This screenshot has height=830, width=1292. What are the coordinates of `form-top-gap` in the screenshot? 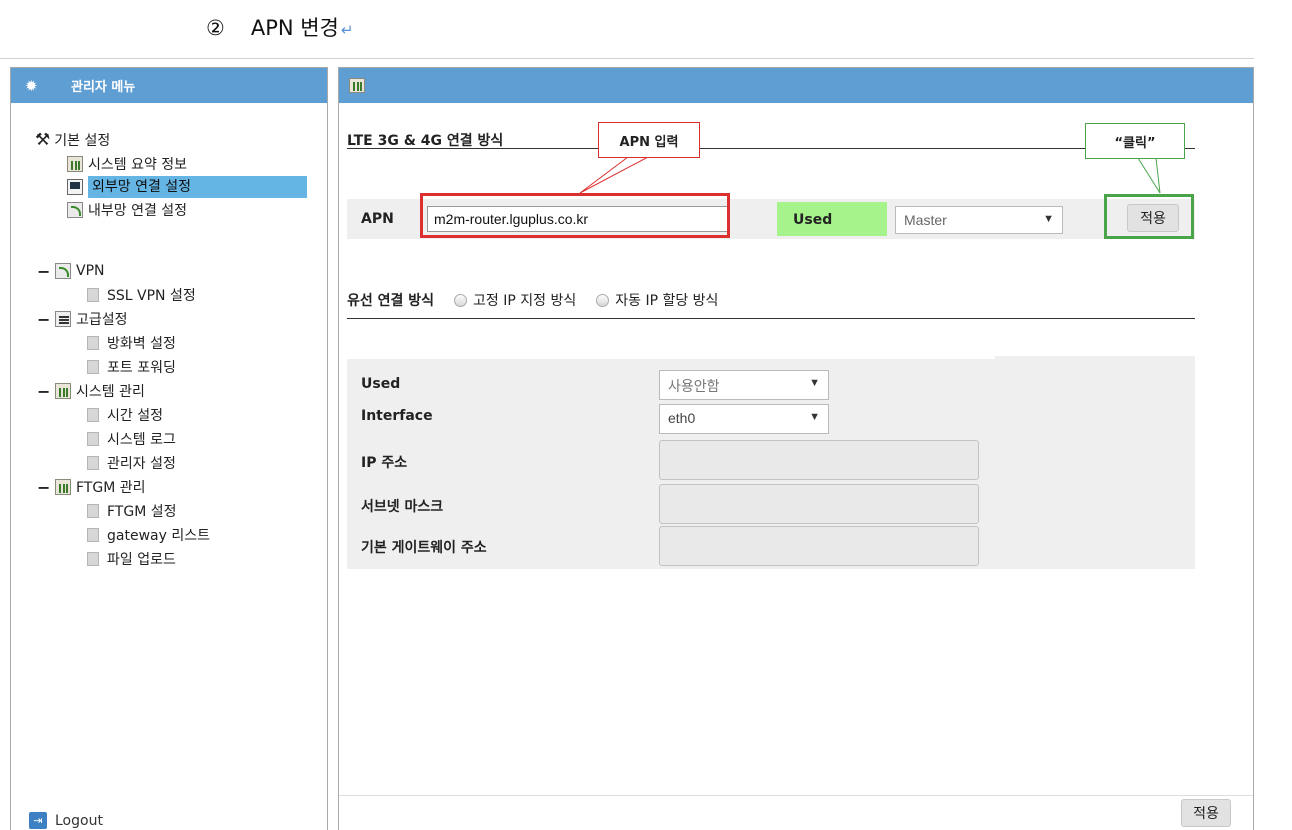 It's located at (671, 357).